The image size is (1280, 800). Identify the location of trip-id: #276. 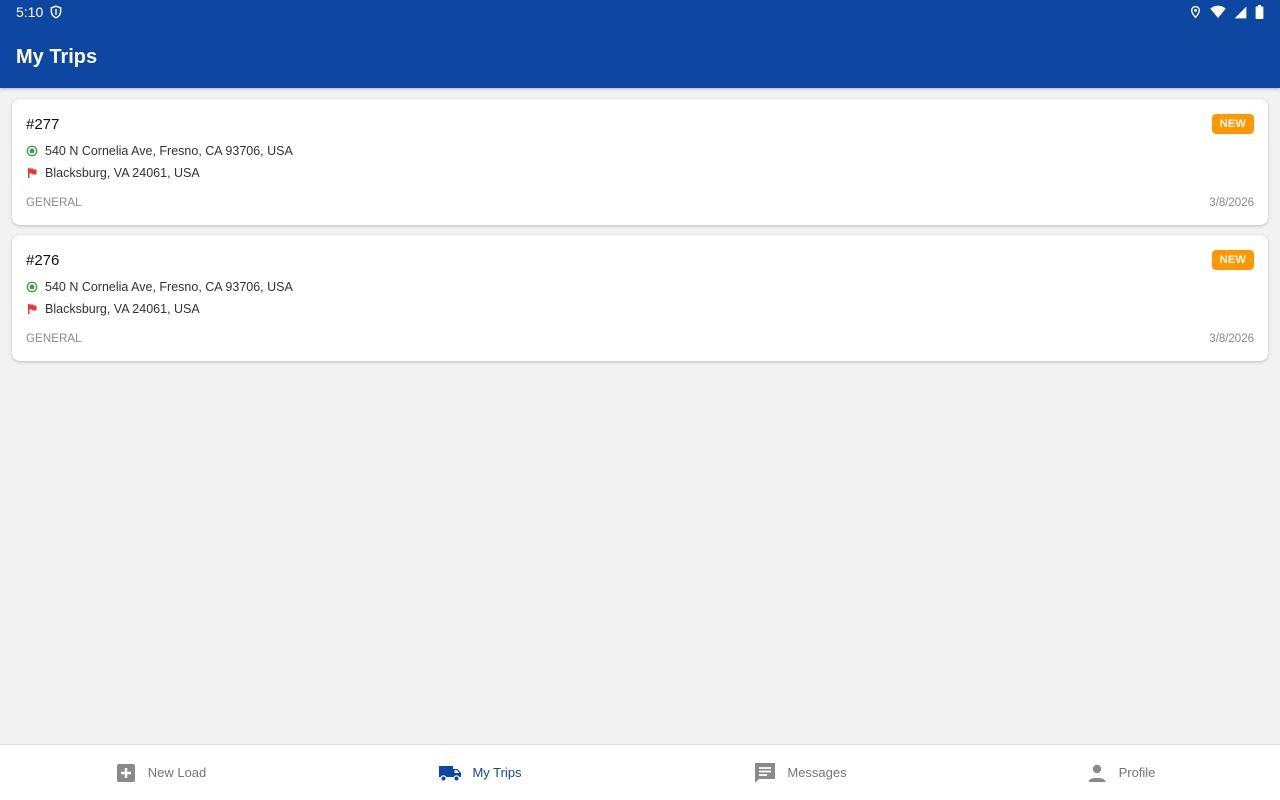
(43, 260).